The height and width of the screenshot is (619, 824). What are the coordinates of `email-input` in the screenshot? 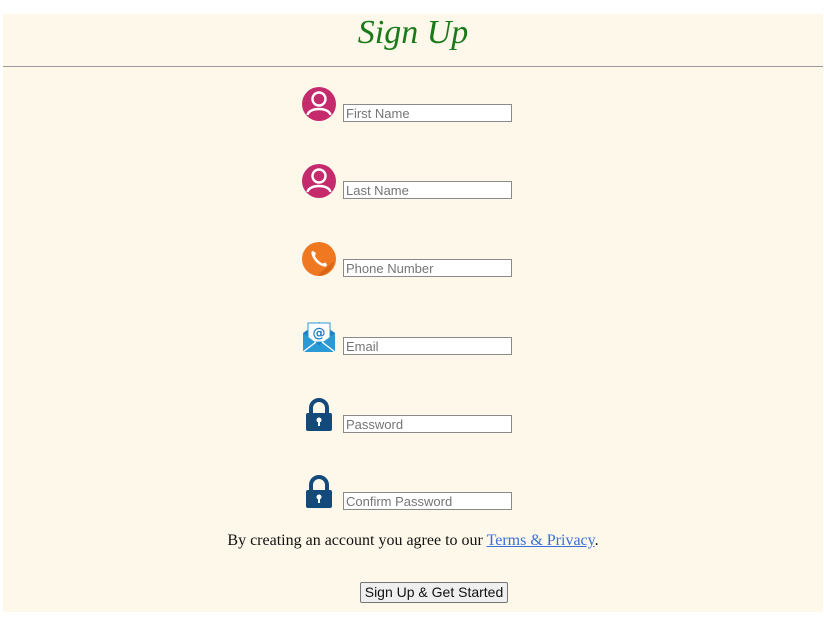 It's located at (427, 346).